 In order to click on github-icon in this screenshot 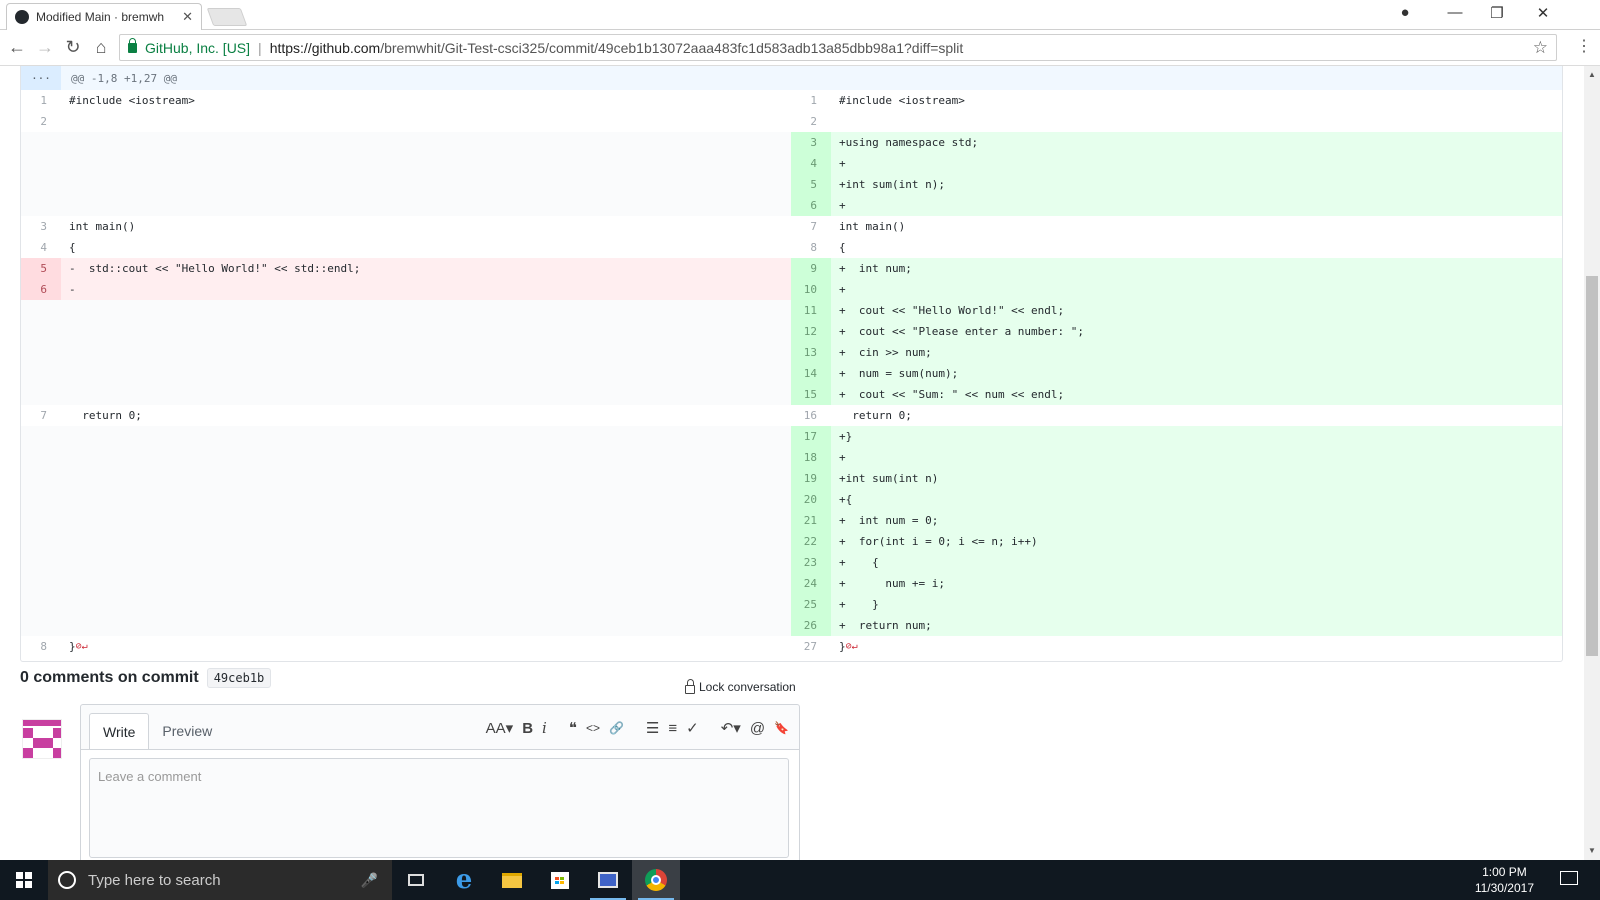, I will do `click(22, 17)`.